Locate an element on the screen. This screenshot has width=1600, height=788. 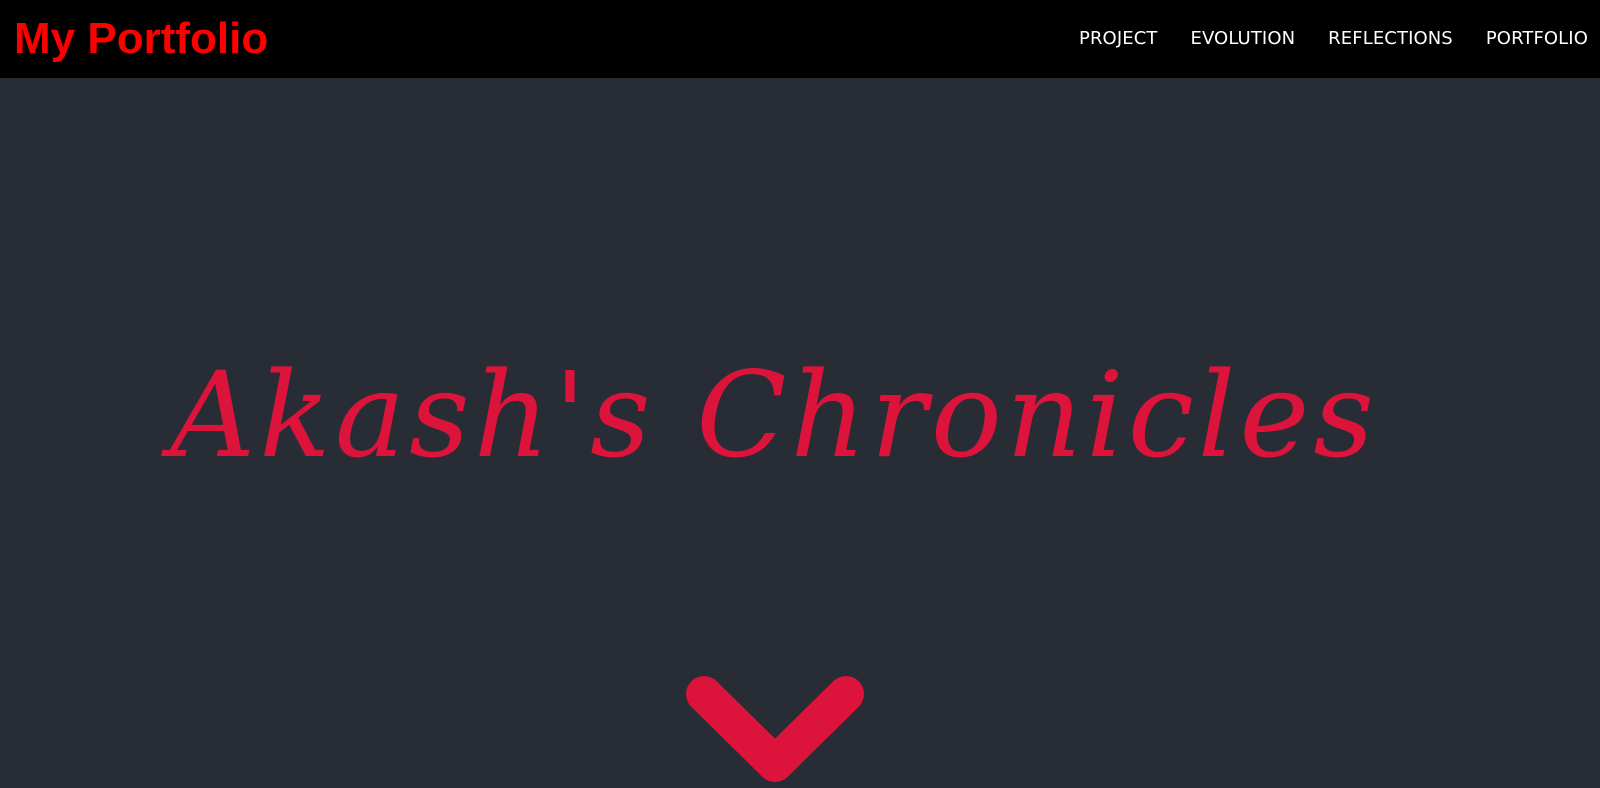
hero-title: Akash's Chronicles is located at coordinates (774, 415).